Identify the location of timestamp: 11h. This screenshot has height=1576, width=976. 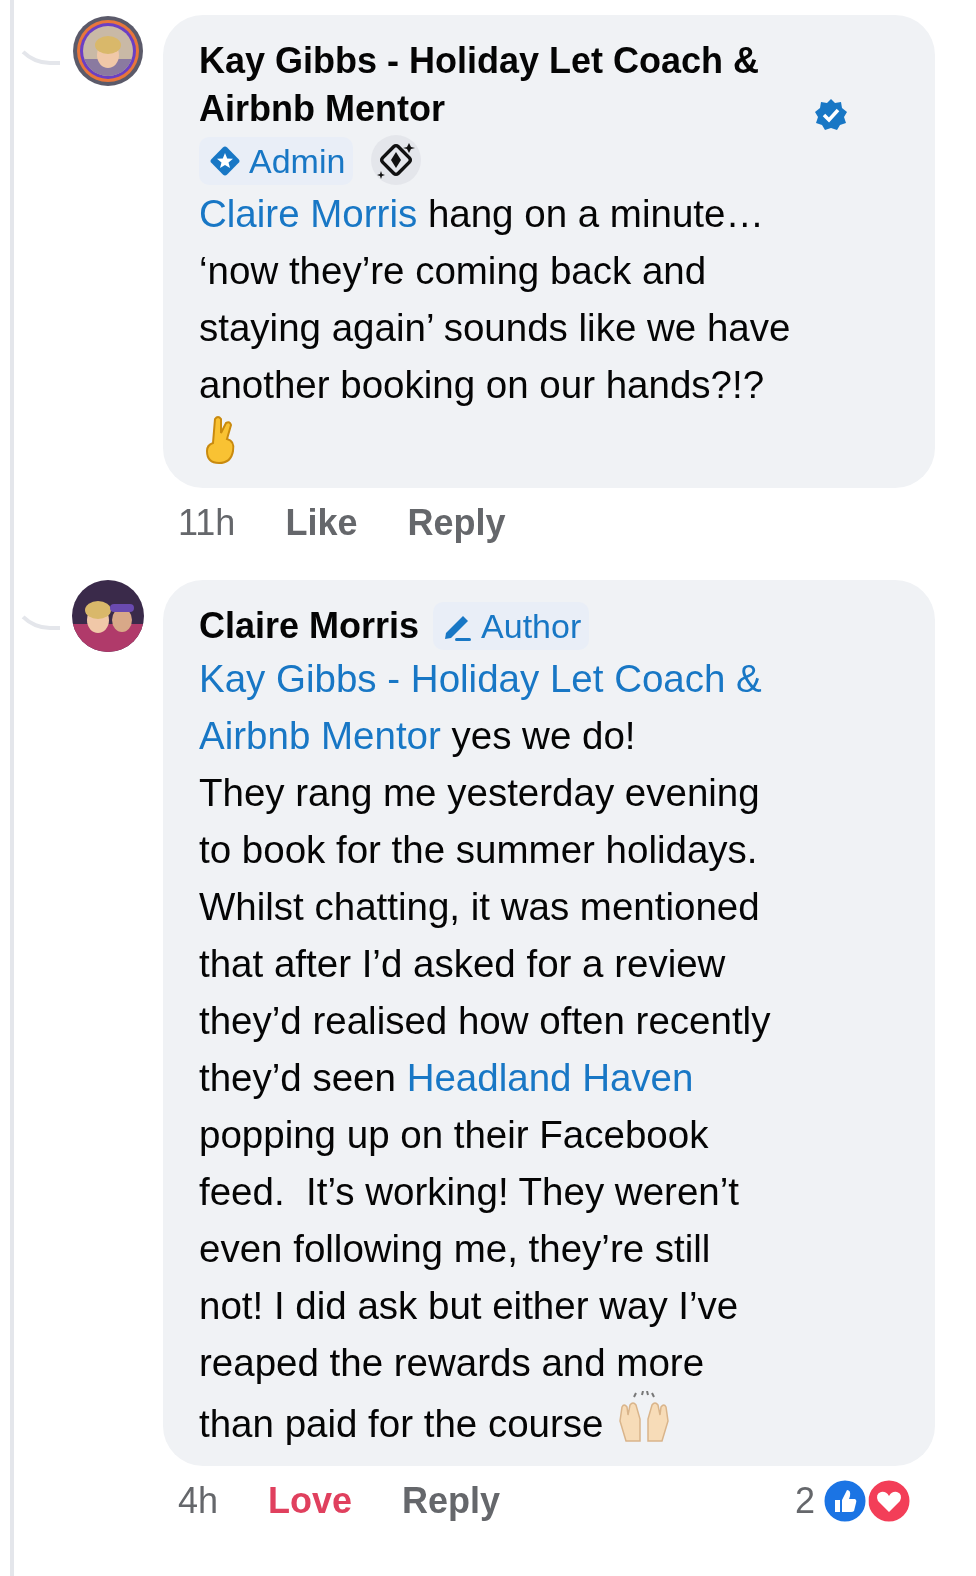
(207, 523).